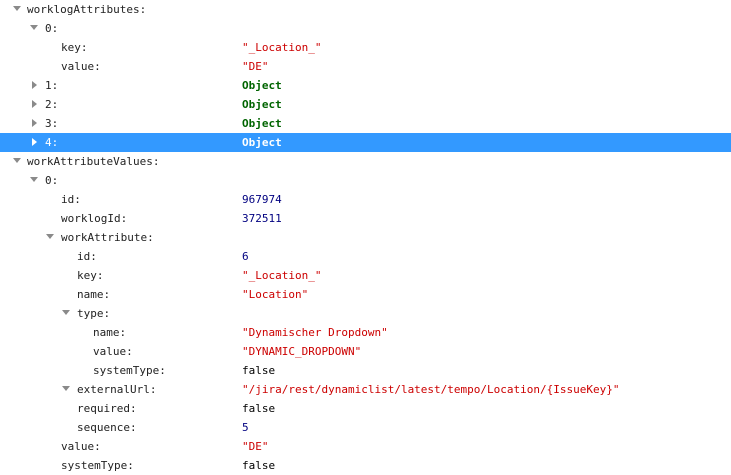  What do you see at coordinates (93, 161) in the screenshot?
I see `tree-key: workAttributeValues:` at bounding box center [93, 161].